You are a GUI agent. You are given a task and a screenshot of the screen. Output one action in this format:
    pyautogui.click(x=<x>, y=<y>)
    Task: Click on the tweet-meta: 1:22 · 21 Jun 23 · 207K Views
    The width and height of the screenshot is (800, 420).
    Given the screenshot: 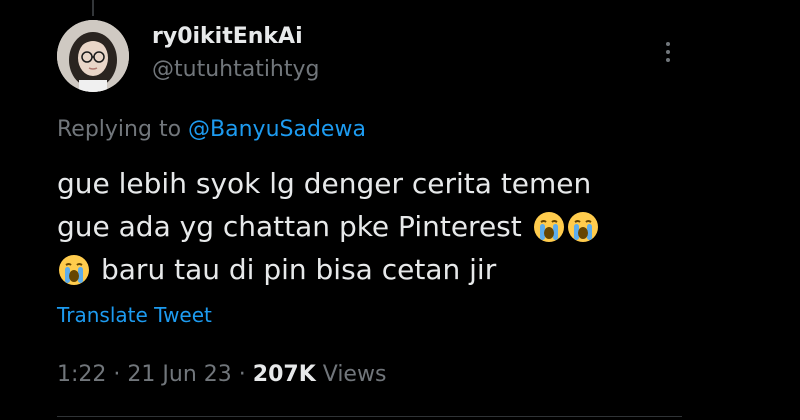 What is the action you would take?
    pyautogui.click(x=221, y=374)
    